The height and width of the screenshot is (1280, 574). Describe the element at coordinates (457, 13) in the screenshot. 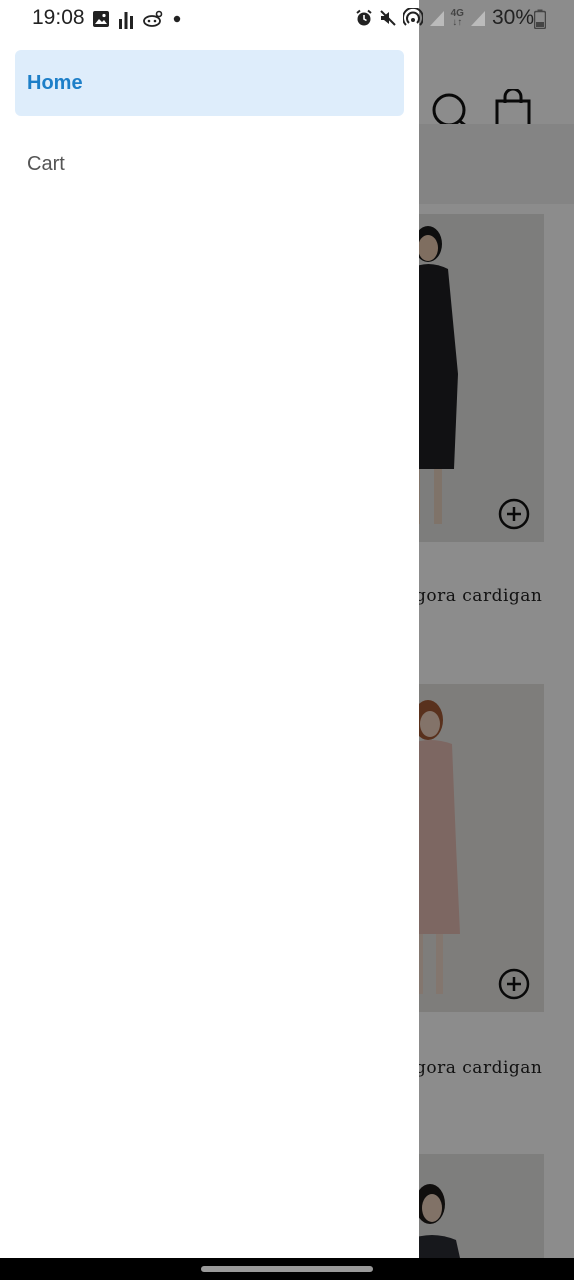

I see `network-type-label: 4G` at that location.